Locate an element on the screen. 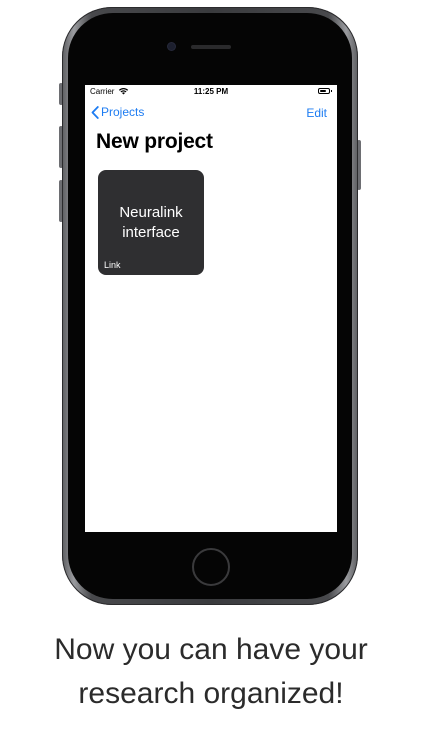 This screenshot has width=422, height=750. caption-line: Now you can have your is located at coordinates (211, 649).